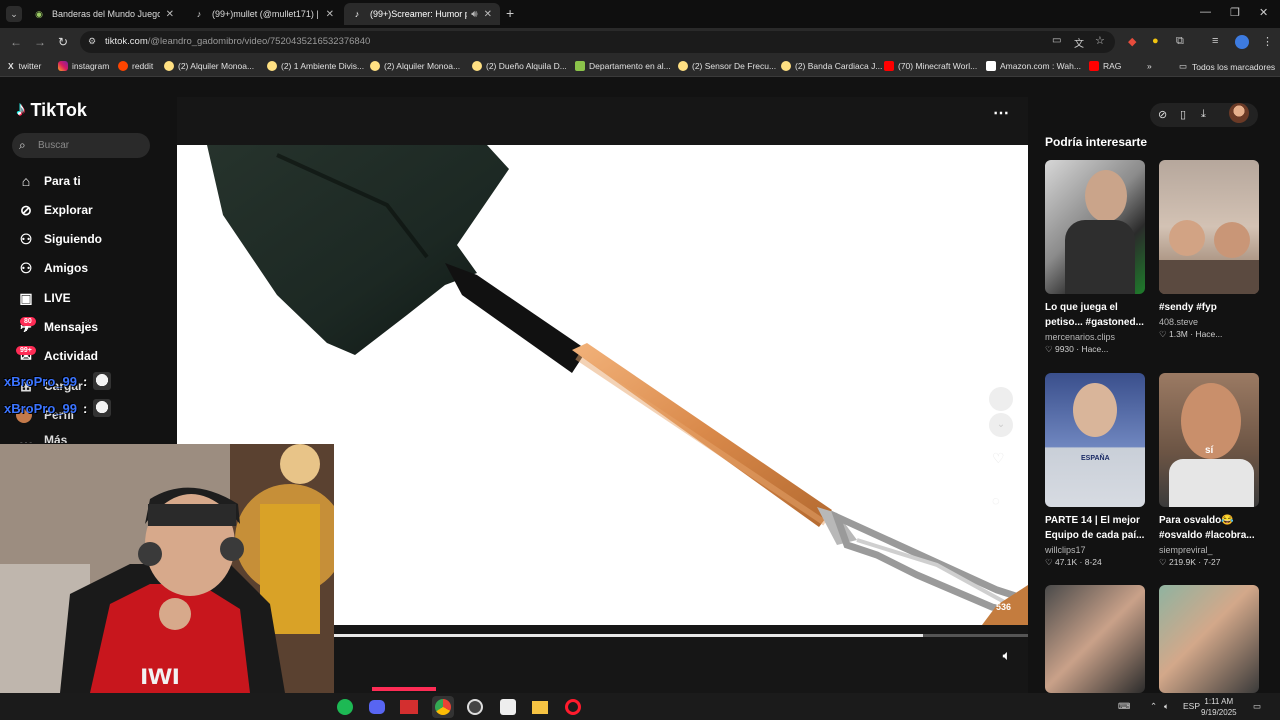 Image resolution: width=1280 pixels, height=720 pixels. I want to click on file-explorer-icon, so click(540, 707).